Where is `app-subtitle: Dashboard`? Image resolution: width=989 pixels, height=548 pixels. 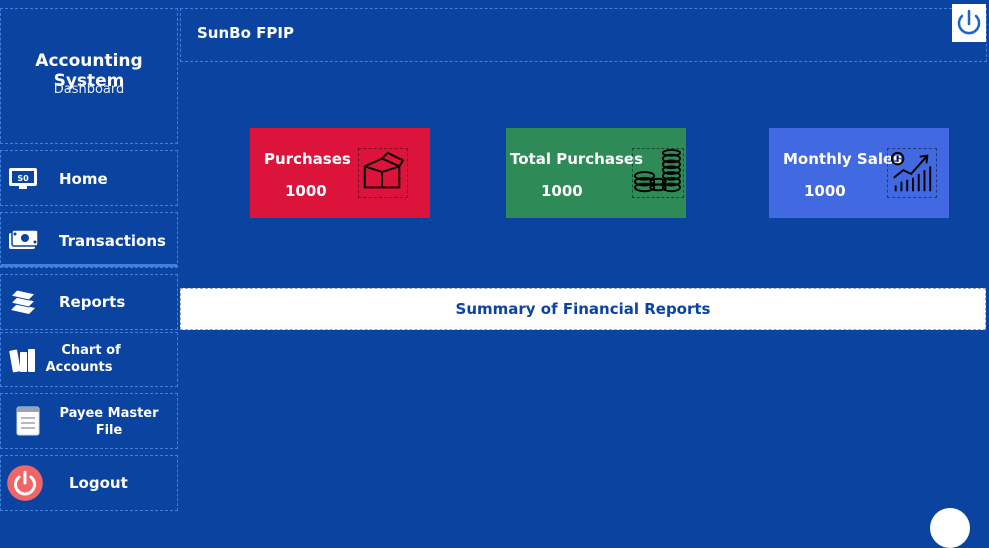
app-subtitle: Dashboard is located at coordinates (89, 89).